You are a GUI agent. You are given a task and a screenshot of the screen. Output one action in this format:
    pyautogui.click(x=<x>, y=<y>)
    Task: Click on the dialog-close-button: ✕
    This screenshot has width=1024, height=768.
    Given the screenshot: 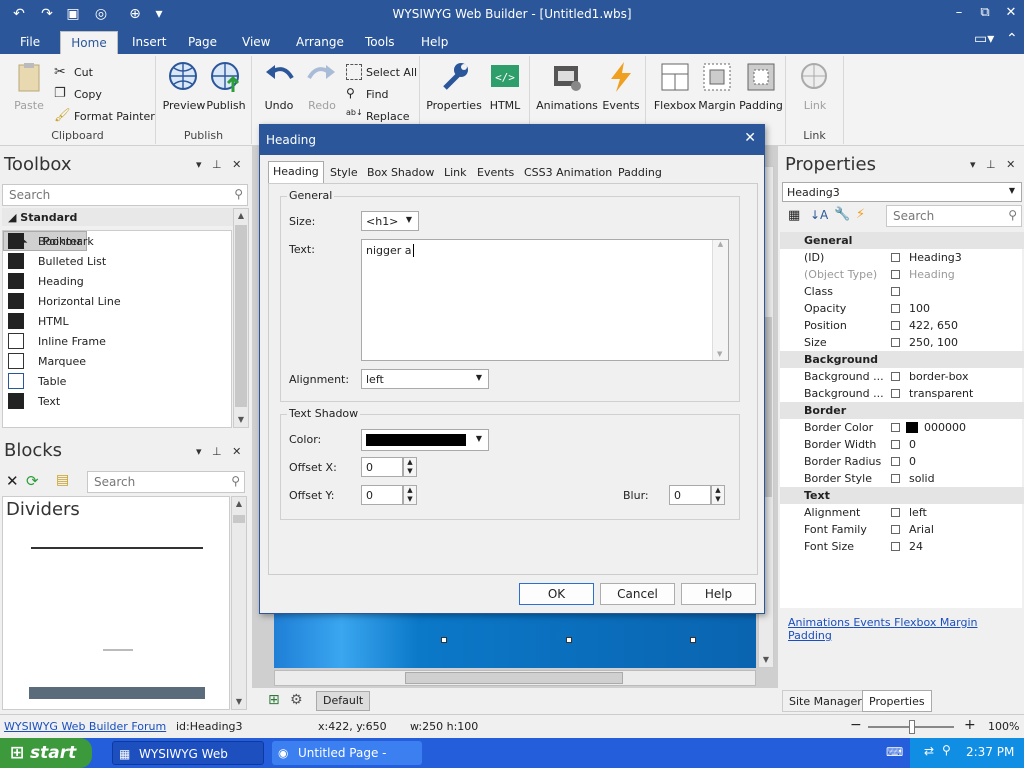 What is the action you would take?
    pyautogui.click(x=750, y=138)
    